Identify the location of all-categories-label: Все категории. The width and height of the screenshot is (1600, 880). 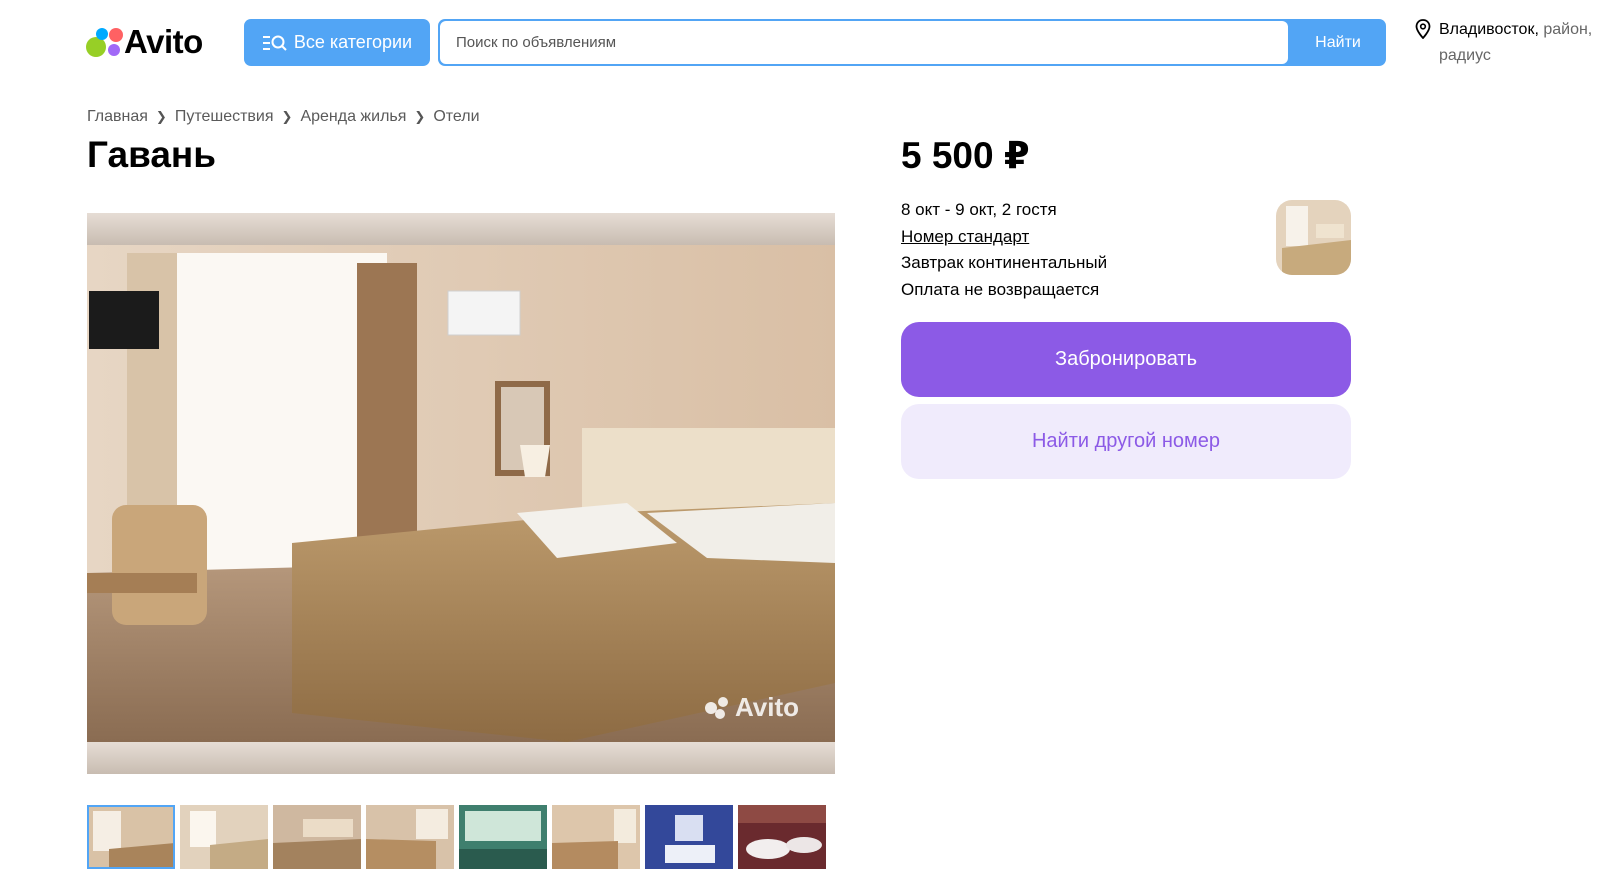
(353, 42).